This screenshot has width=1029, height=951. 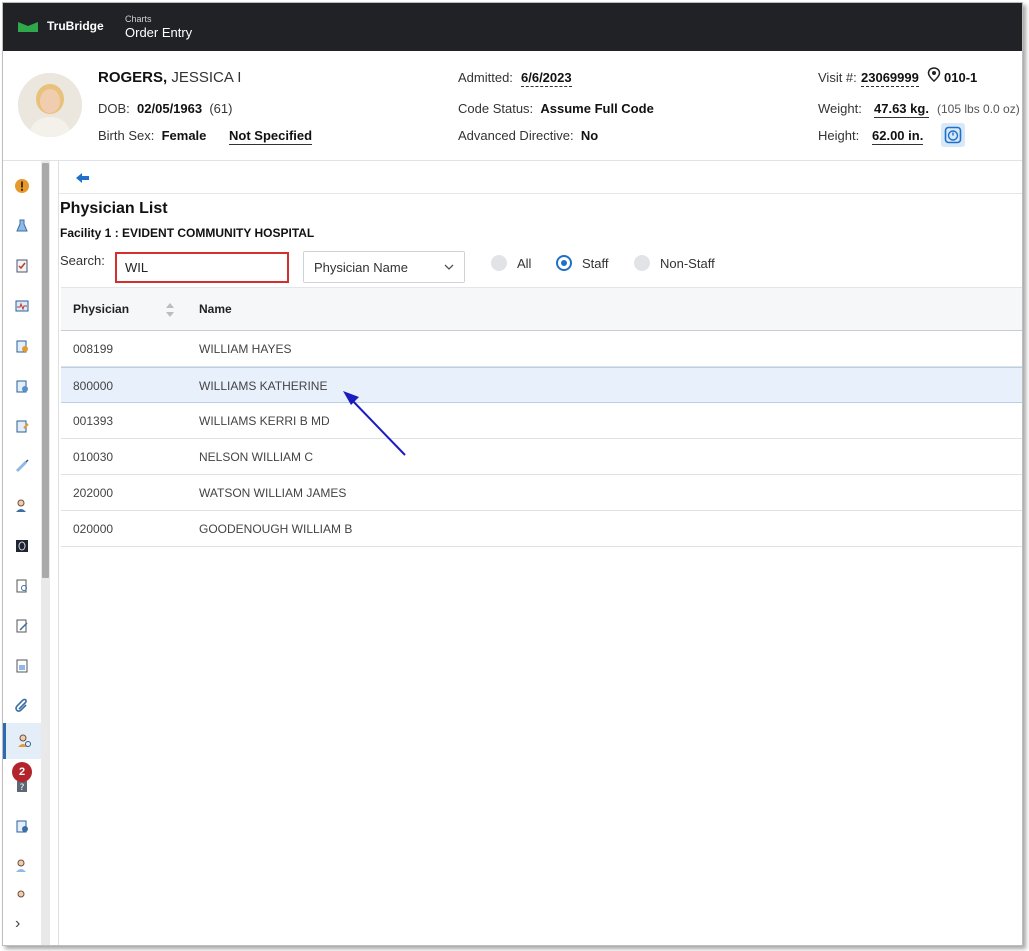 What do you see at coordinates (264, 421) in the screenshot?
I see `physician-name-cell: WILLIAMS KERRI B MD` at bounding box center [264, 421].